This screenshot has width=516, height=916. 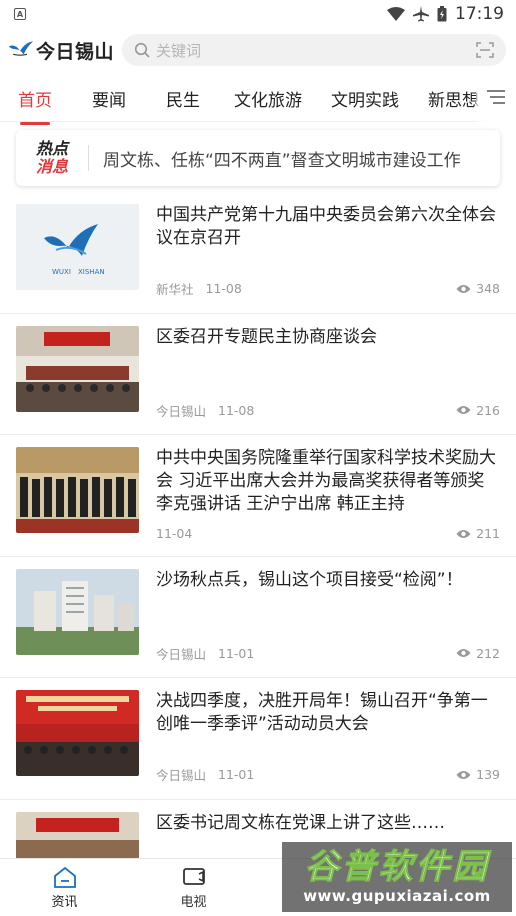 I want to click on tab-menu-button, so click(x=496, y=97).